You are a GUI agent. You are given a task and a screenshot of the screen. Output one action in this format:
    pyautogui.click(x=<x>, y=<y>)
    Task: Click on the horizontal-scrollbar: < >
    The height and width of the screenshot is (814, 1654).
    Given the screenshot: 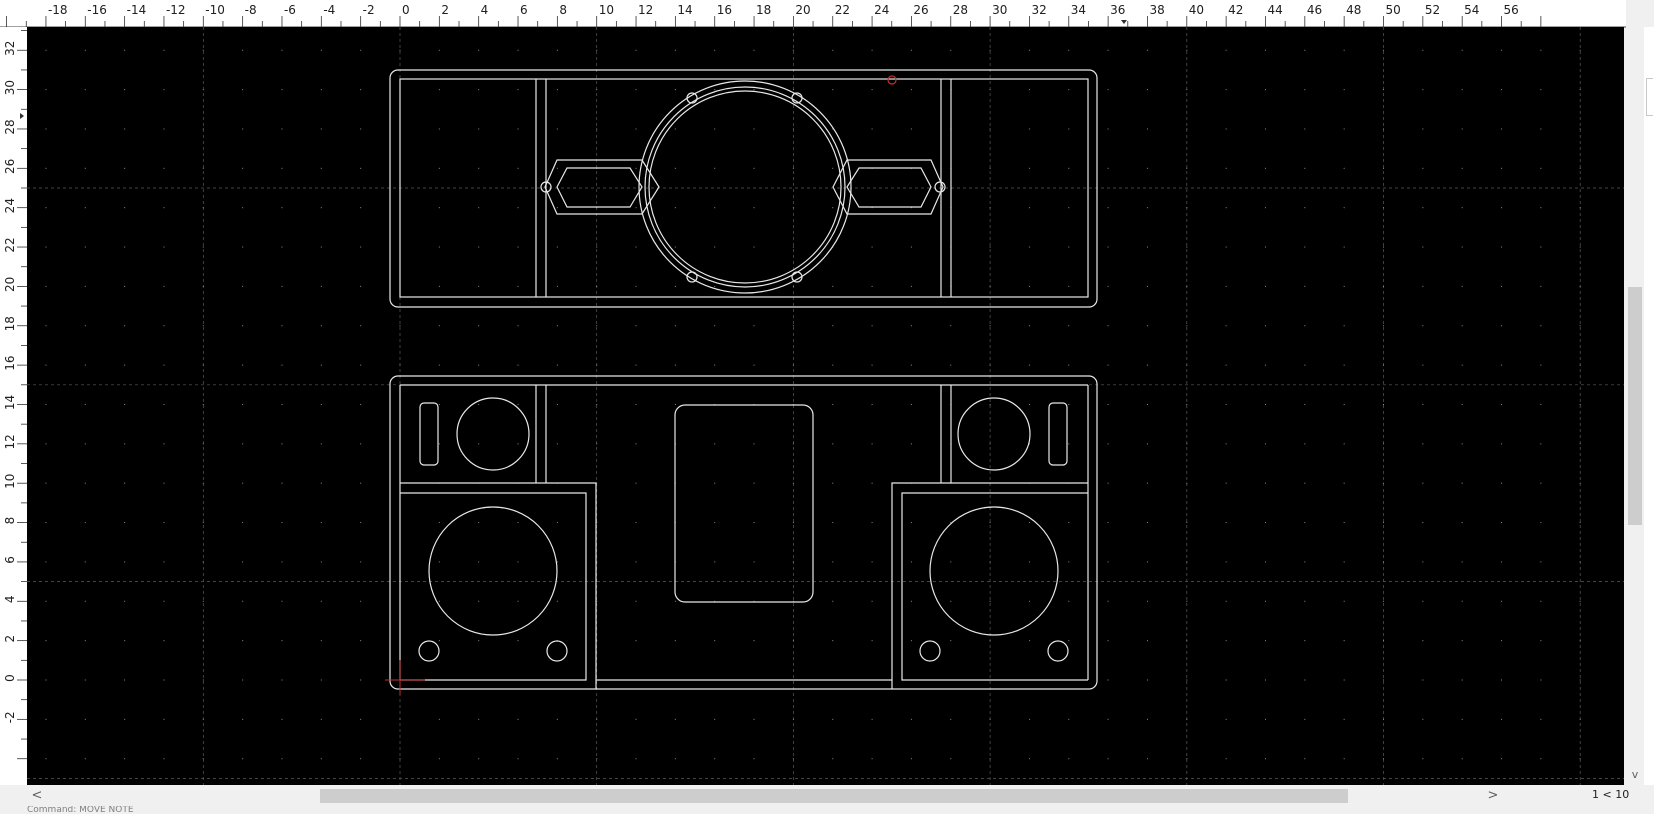 What is the action you would take?
    pyautogui.click(x=807, y=796)
    